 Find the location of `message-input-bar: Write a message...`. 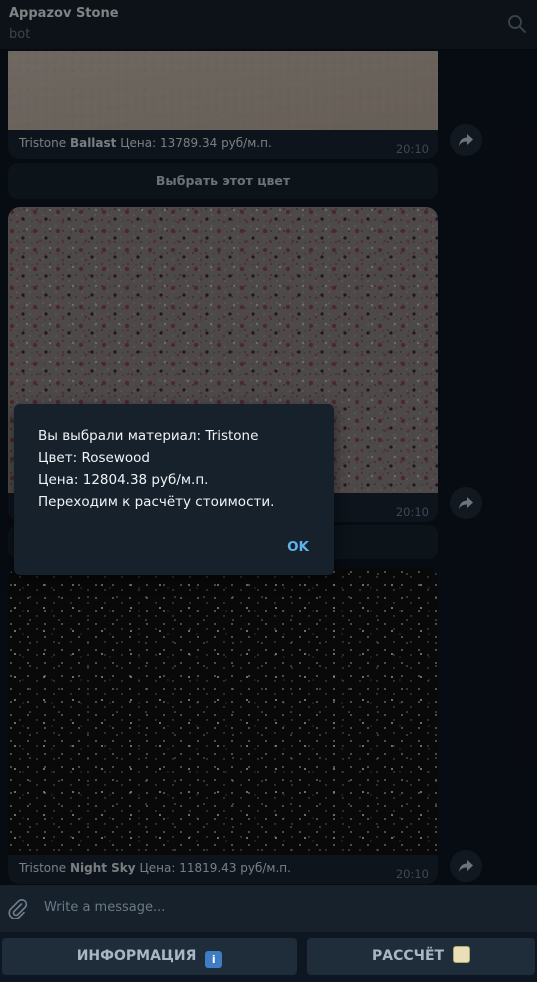

message-input-bar: Write a message... is located at coordinates (268, 908).